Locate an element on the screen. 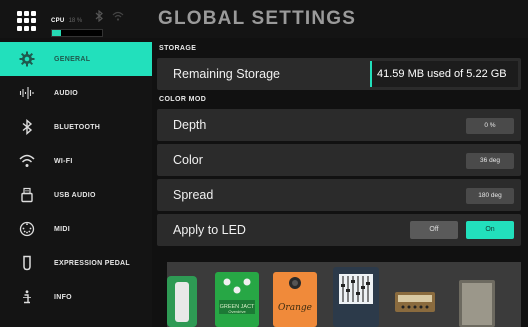  cpu-label: CPU is located at coordinates (58, 21).